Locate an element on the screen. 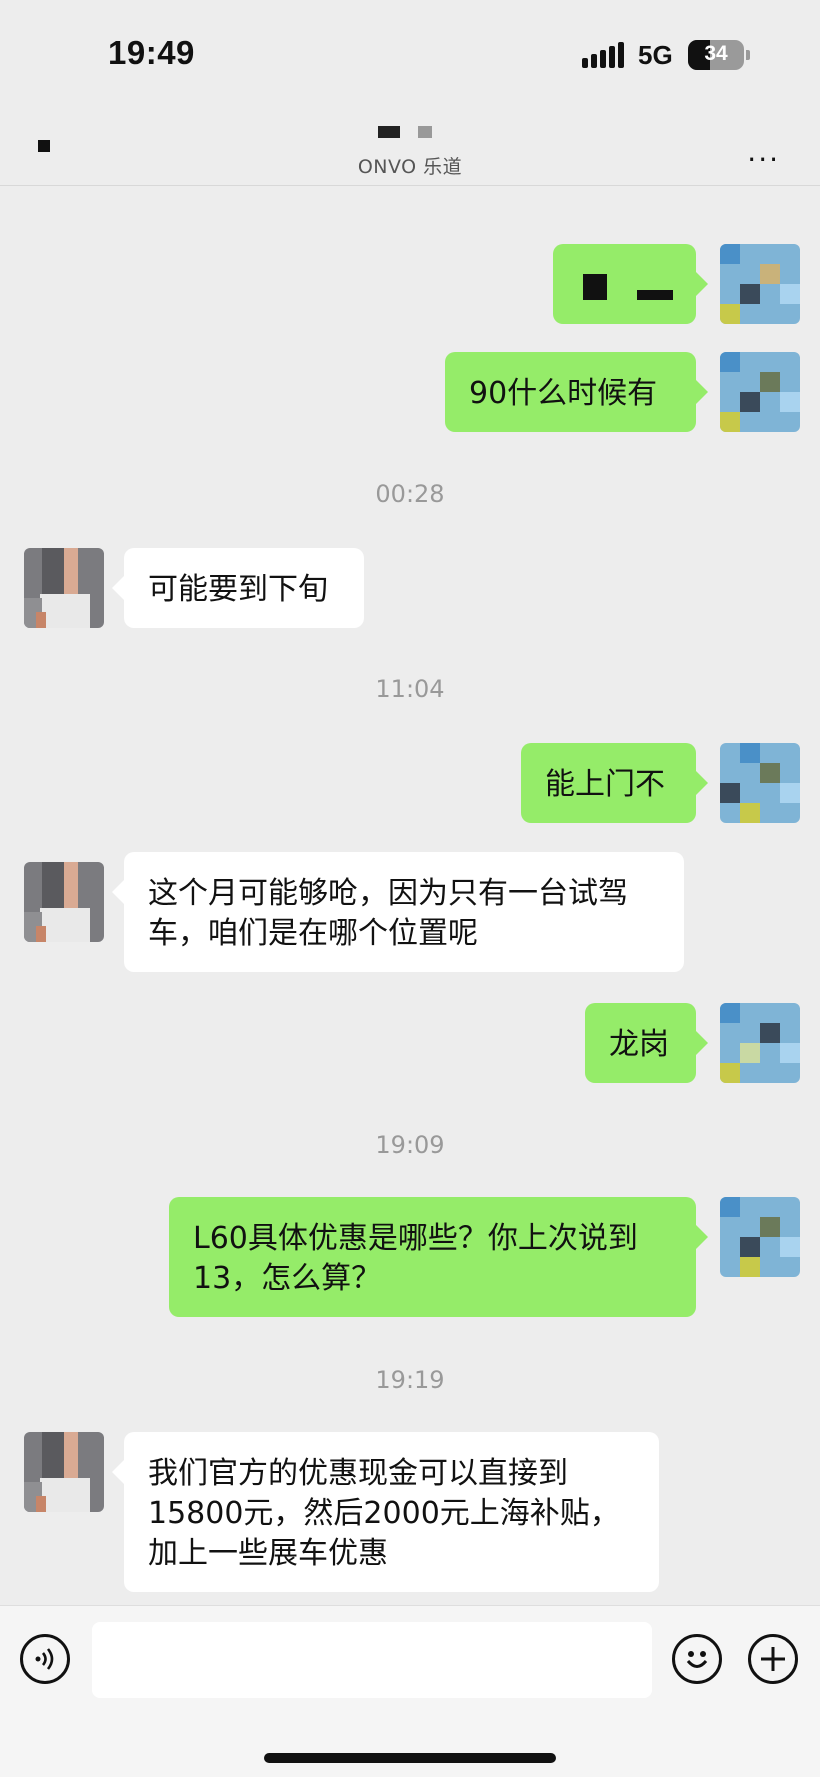  message-input is located at coordinates (372, 1660).